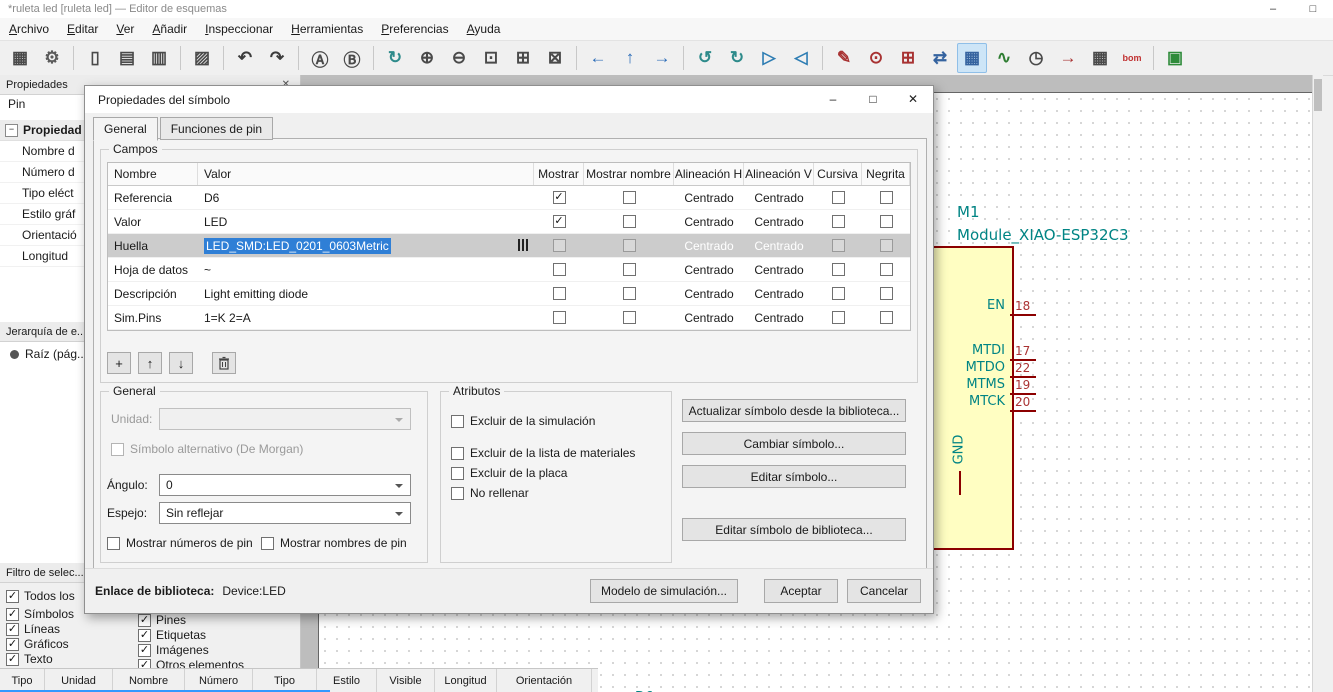  I want to click on field-row-valor: Valor LED CentradoCentrado, so click(509, 222).